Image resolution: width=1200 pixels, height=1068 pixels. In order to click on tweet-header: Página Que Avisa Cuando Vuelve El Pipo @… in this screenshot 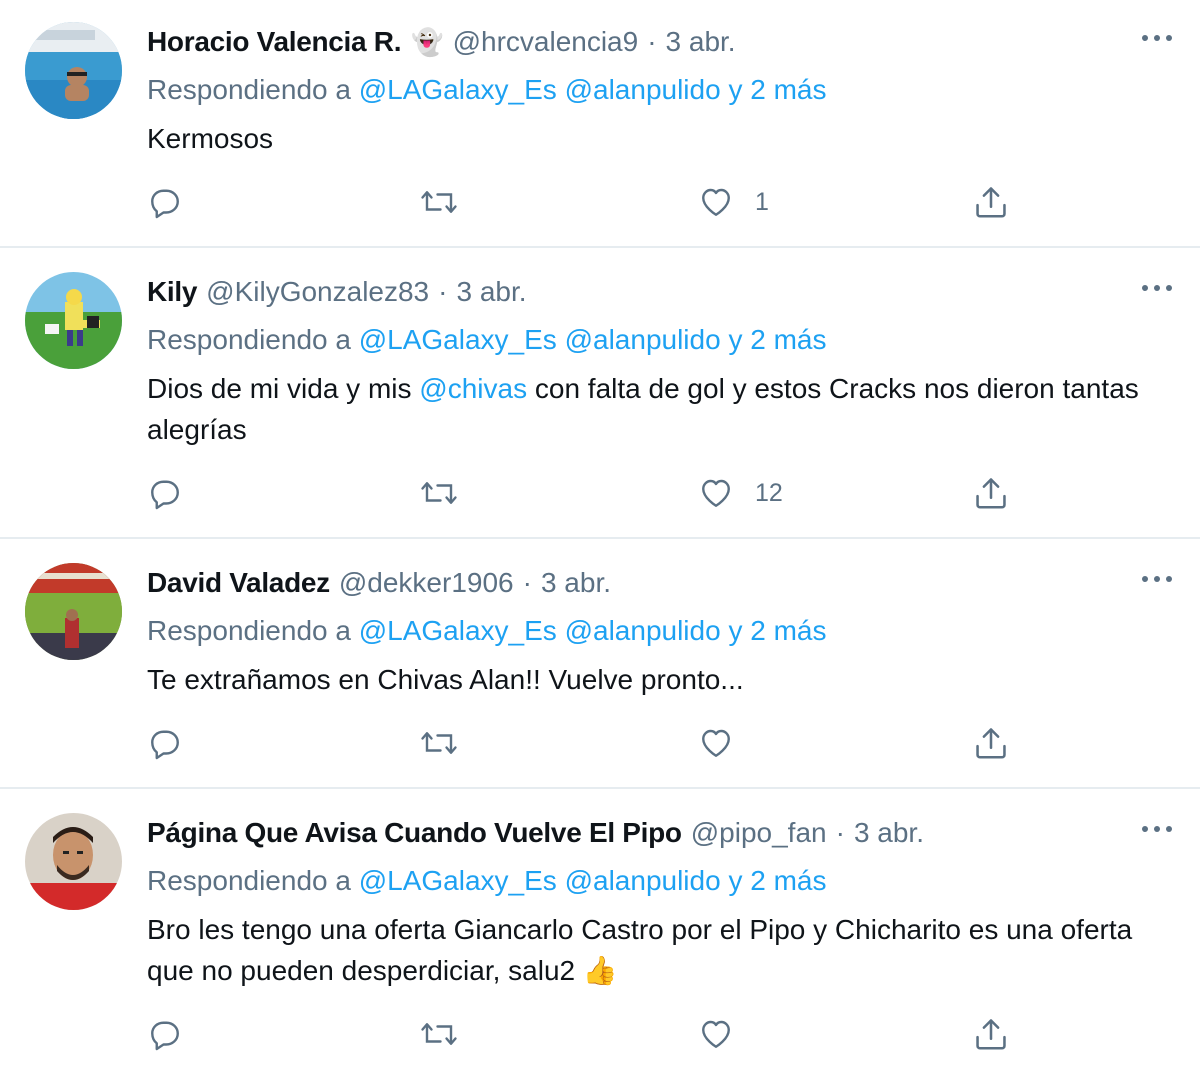, I will do `click(535, 833)`.